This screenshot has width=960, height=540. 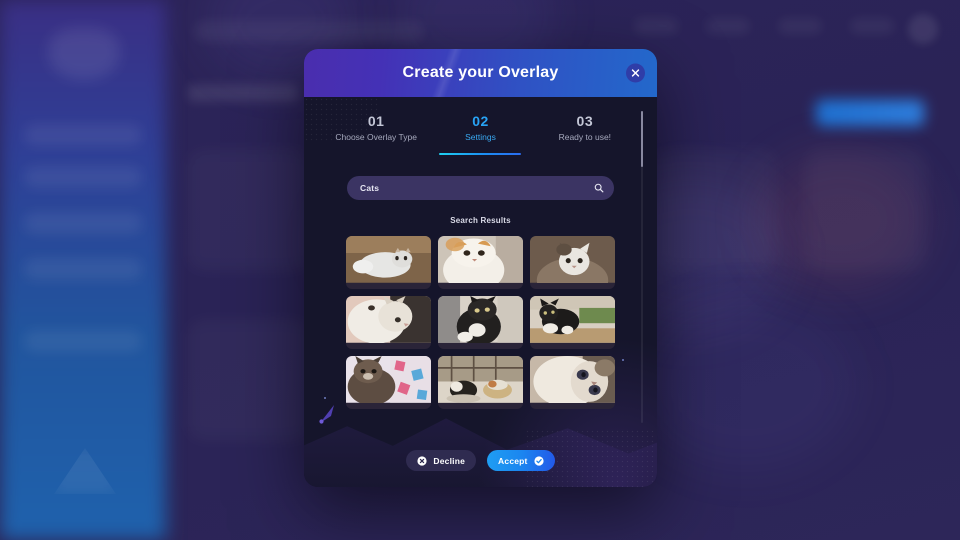 I want to click on decline-button: Decline, so click(x=441, y=460).